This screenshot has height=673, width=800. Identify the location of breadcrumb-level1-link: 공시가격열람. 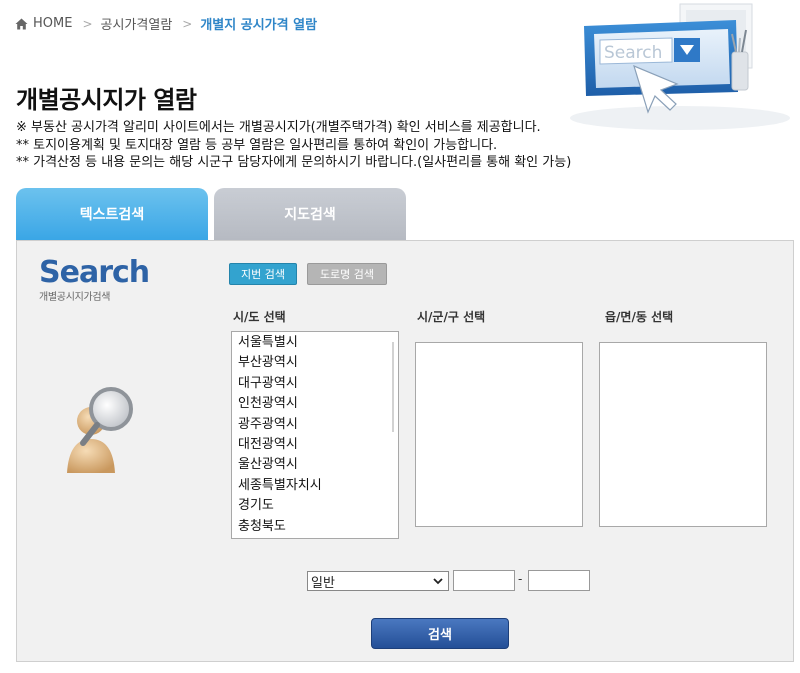
(137, 23).